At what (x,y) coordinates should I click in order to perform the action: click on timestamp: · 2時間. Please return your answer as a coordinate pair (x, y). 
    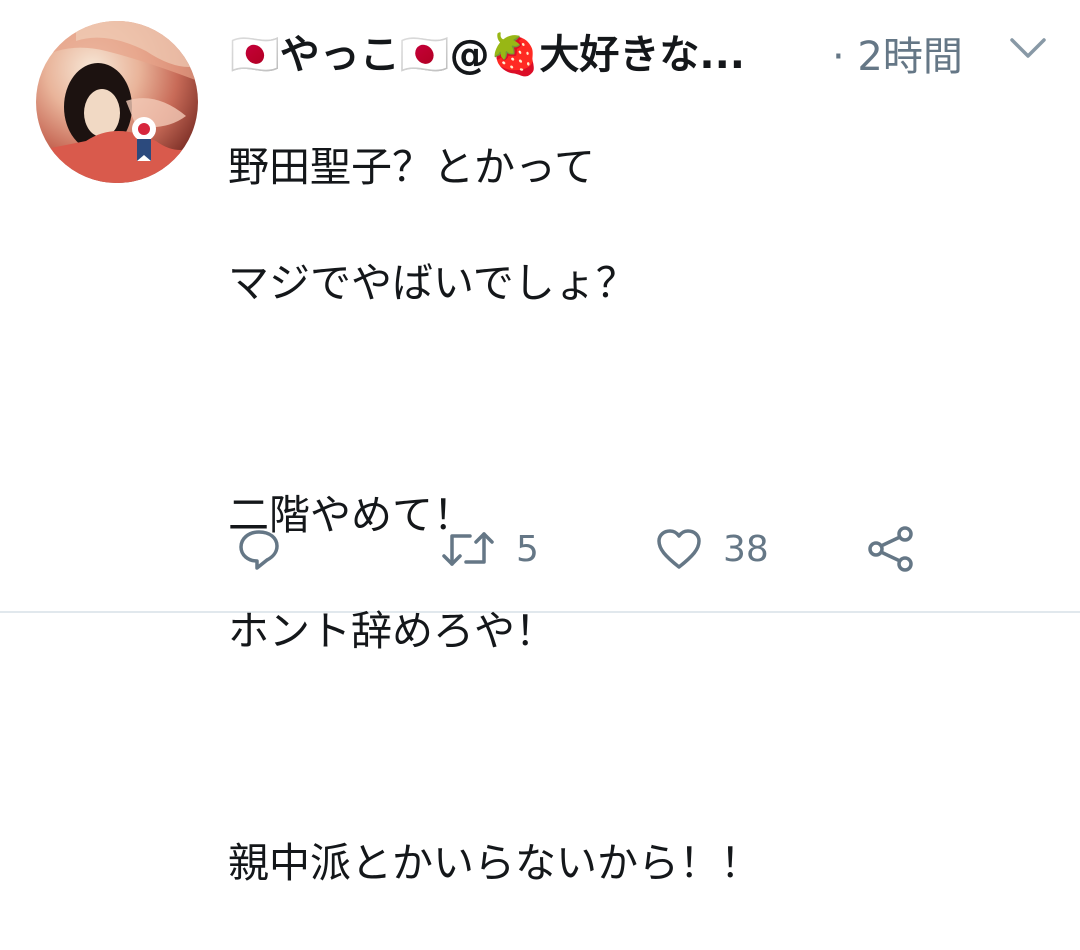
    Looking at the image, I should click on (897, 53).